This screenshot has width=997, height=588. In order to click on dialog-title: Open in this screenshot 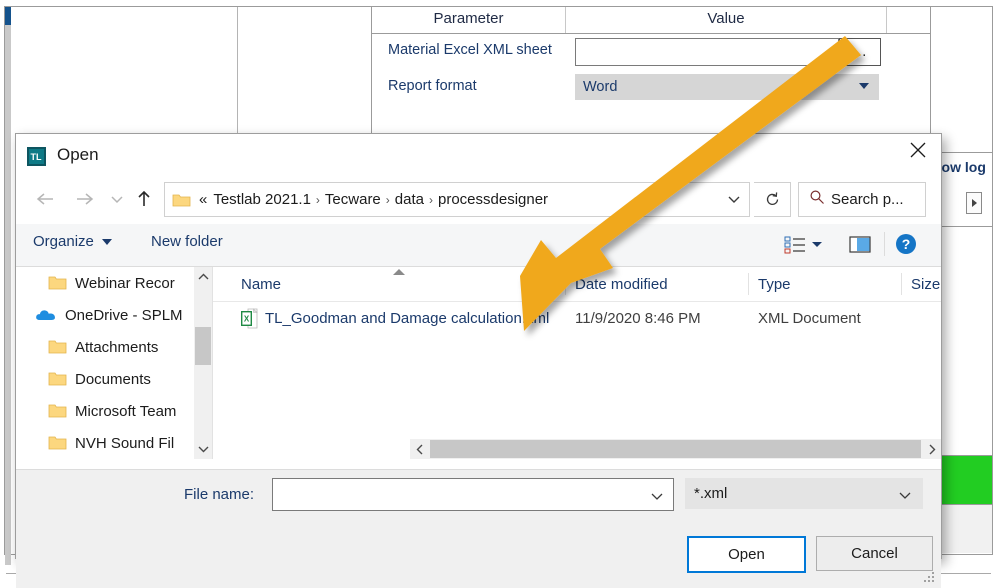, I will do `click(78, 154)`.